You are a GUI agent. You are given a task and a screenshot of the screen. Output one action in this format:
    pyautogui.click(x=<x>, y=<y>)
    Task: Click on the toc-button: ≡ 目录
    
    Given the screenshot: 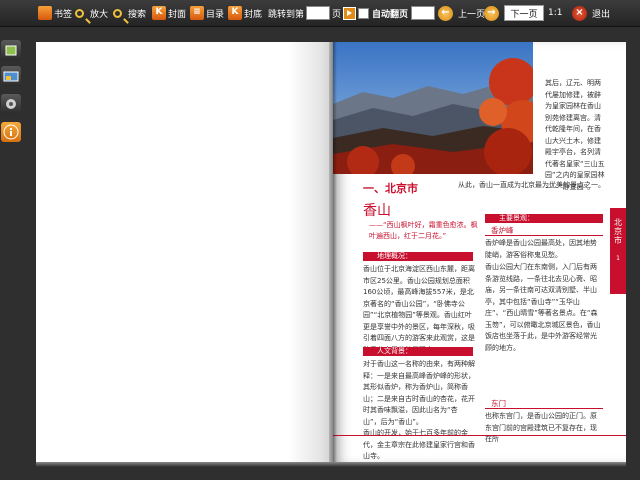 What is the action you would take?
    pyautogui.click(x=207, y=13)
    